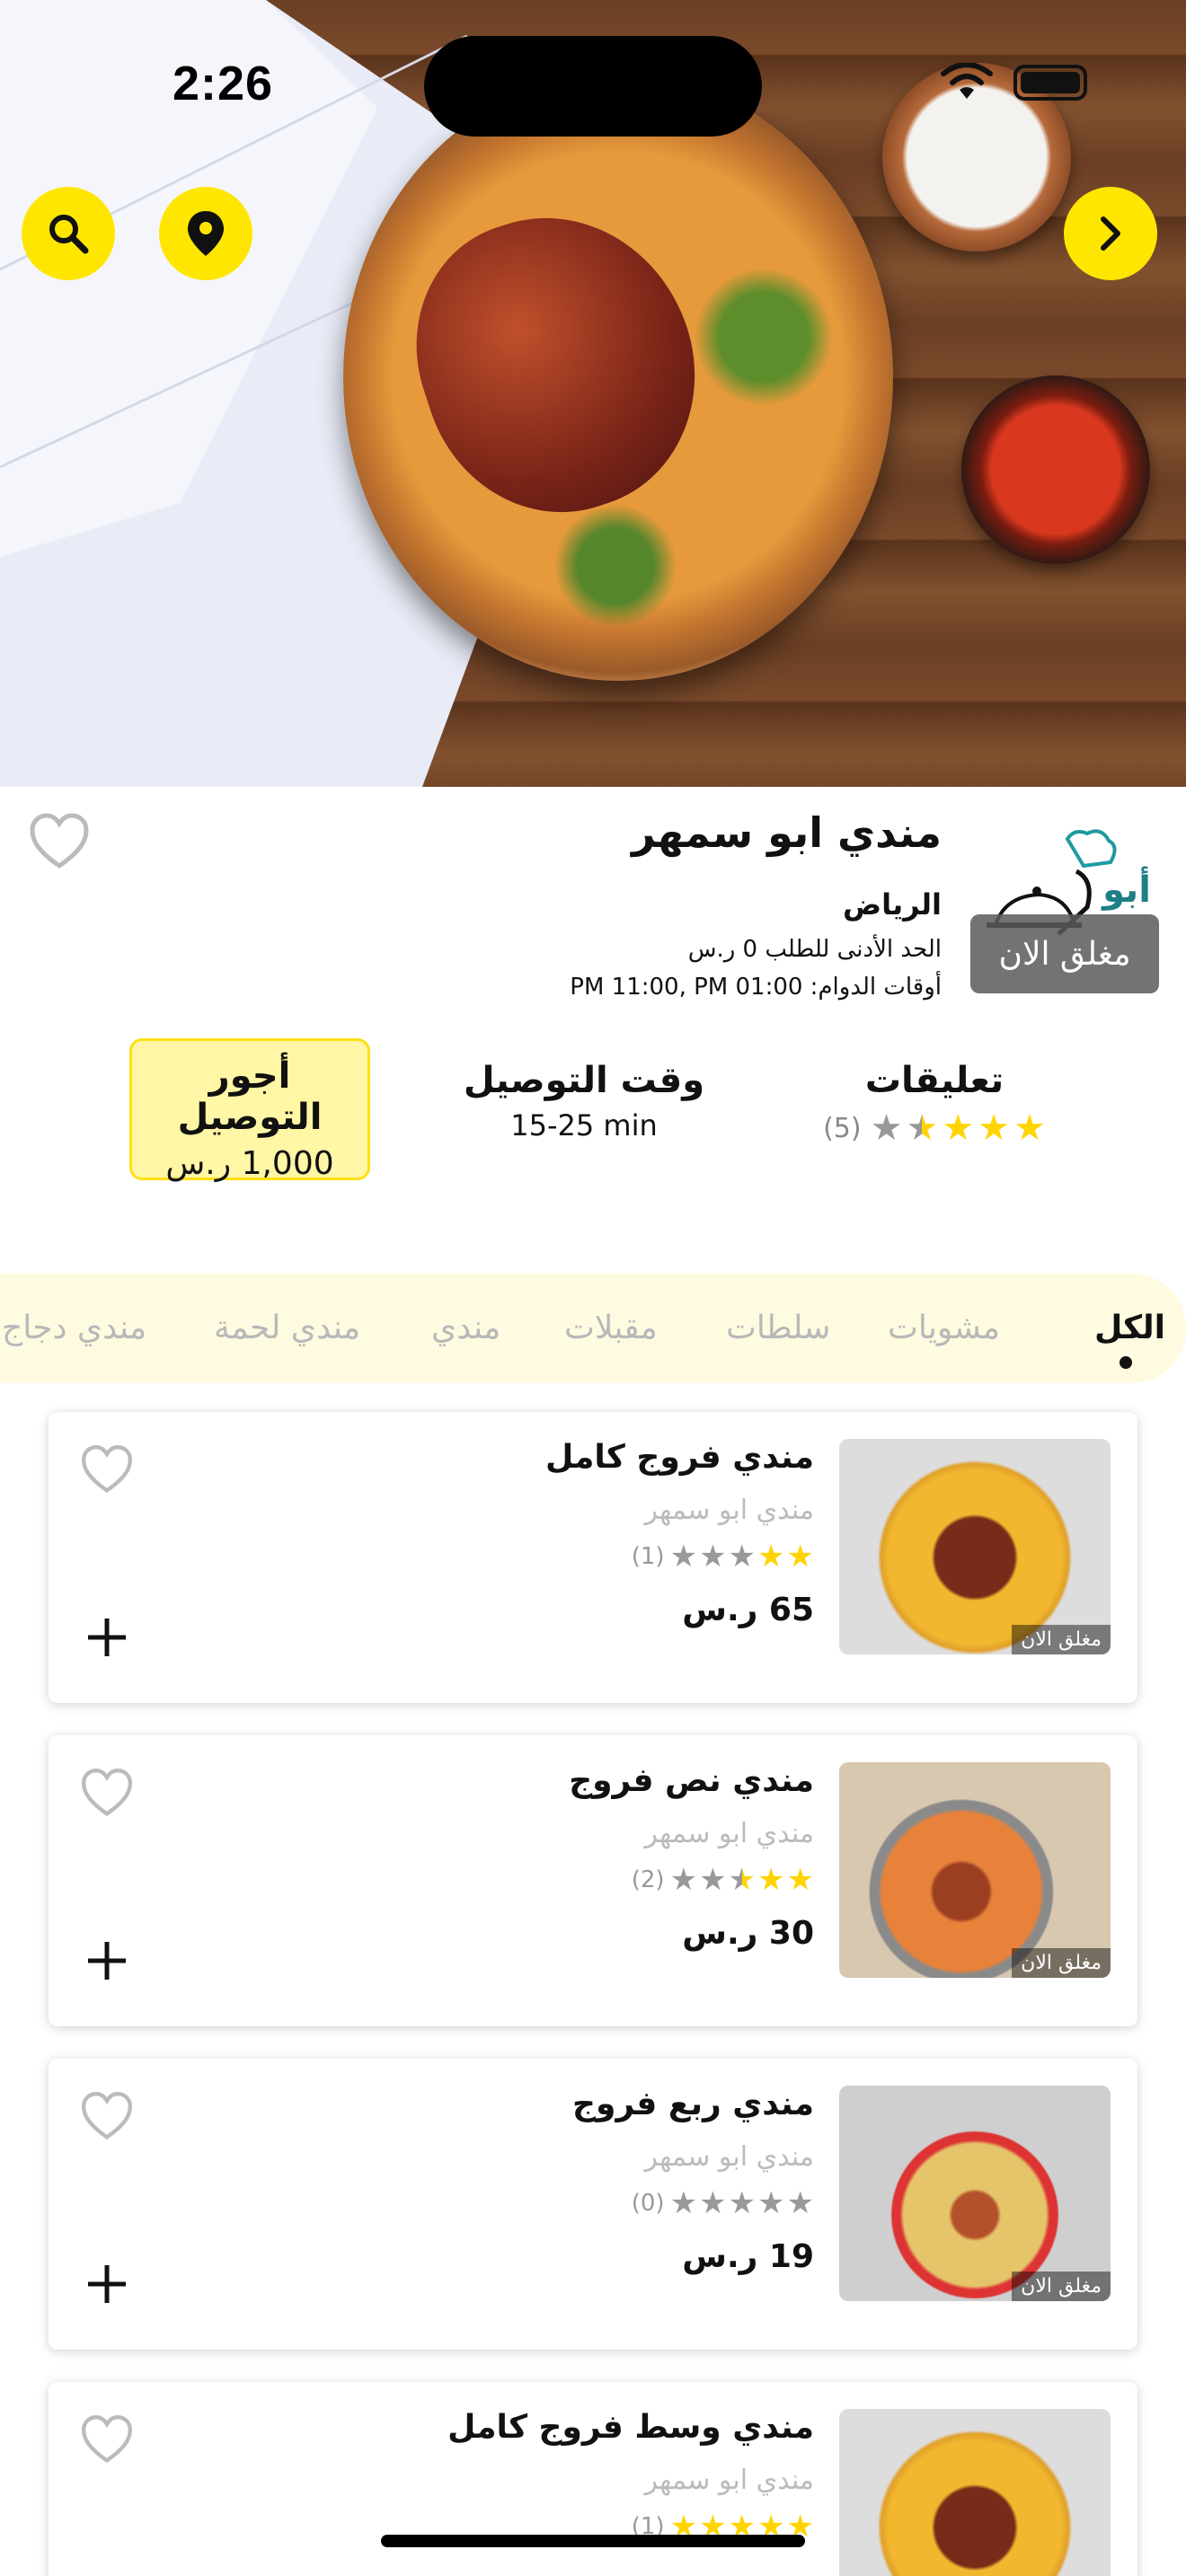 The width and height of the screenshot is (1186, 2576). I want to click on restaurant-city: الرياض, so click(892, 904).